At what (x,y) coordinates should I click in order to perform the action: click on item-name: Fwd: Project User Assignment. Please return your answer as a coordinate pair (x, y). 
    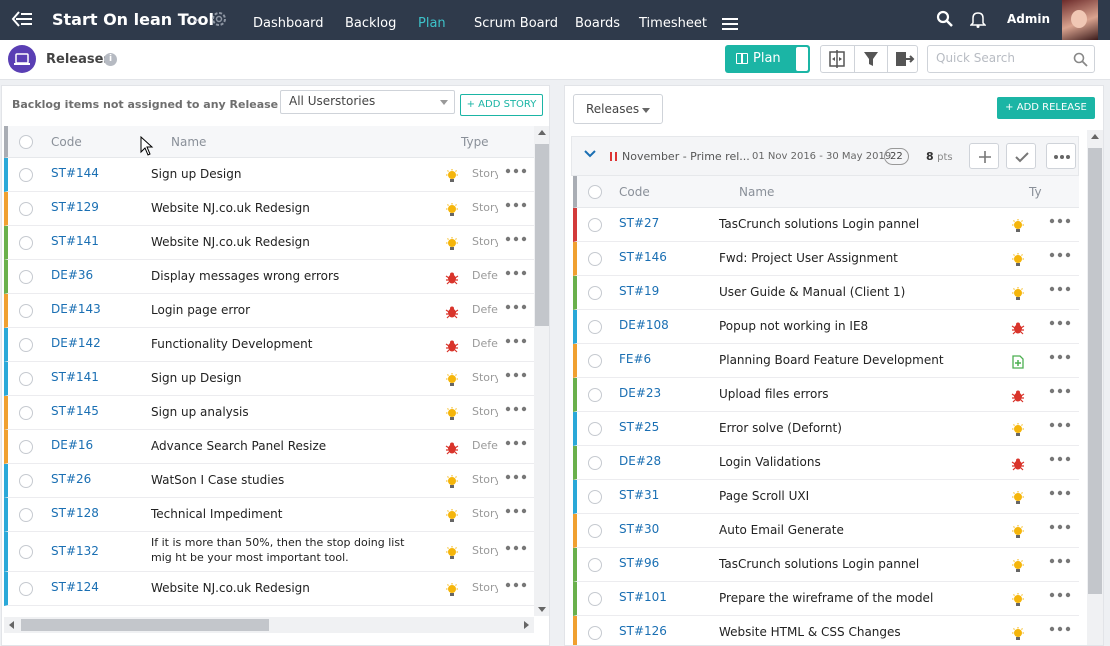
    Looking at the image, I should click on (808, 258).